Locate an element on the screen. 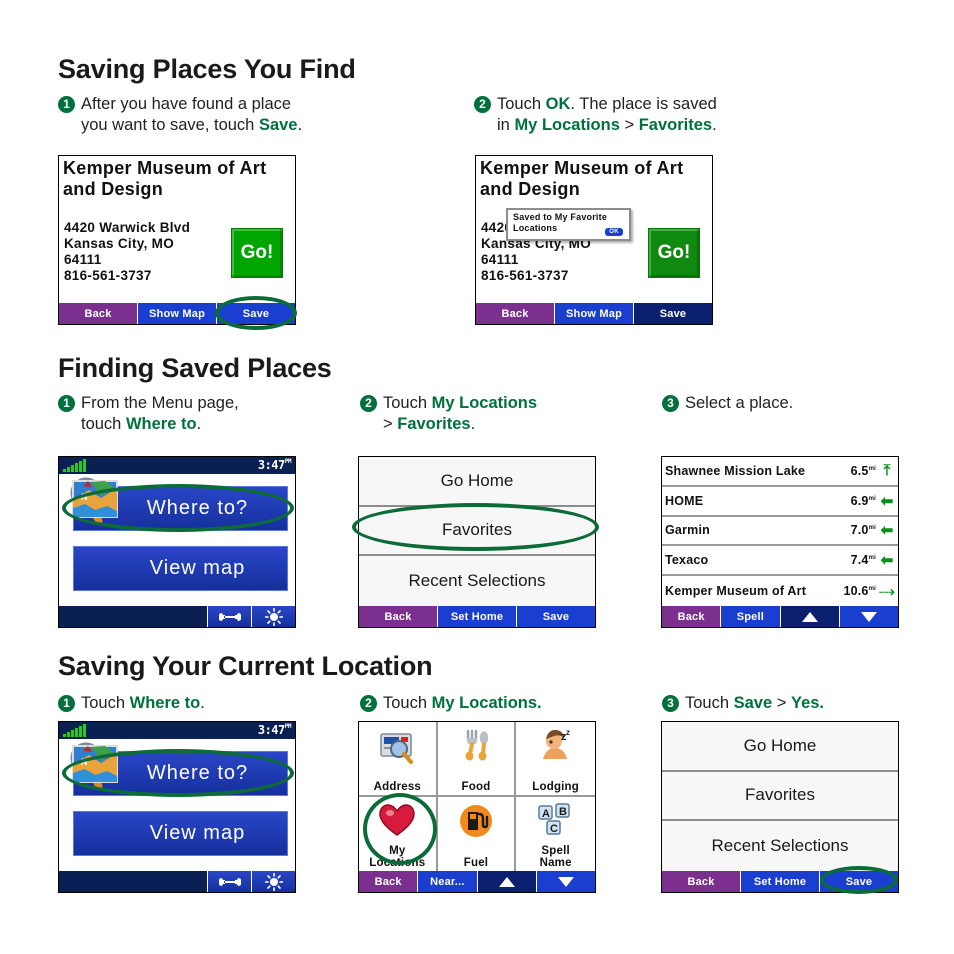  category-label: Lodging is located at coordinates (556, 786).